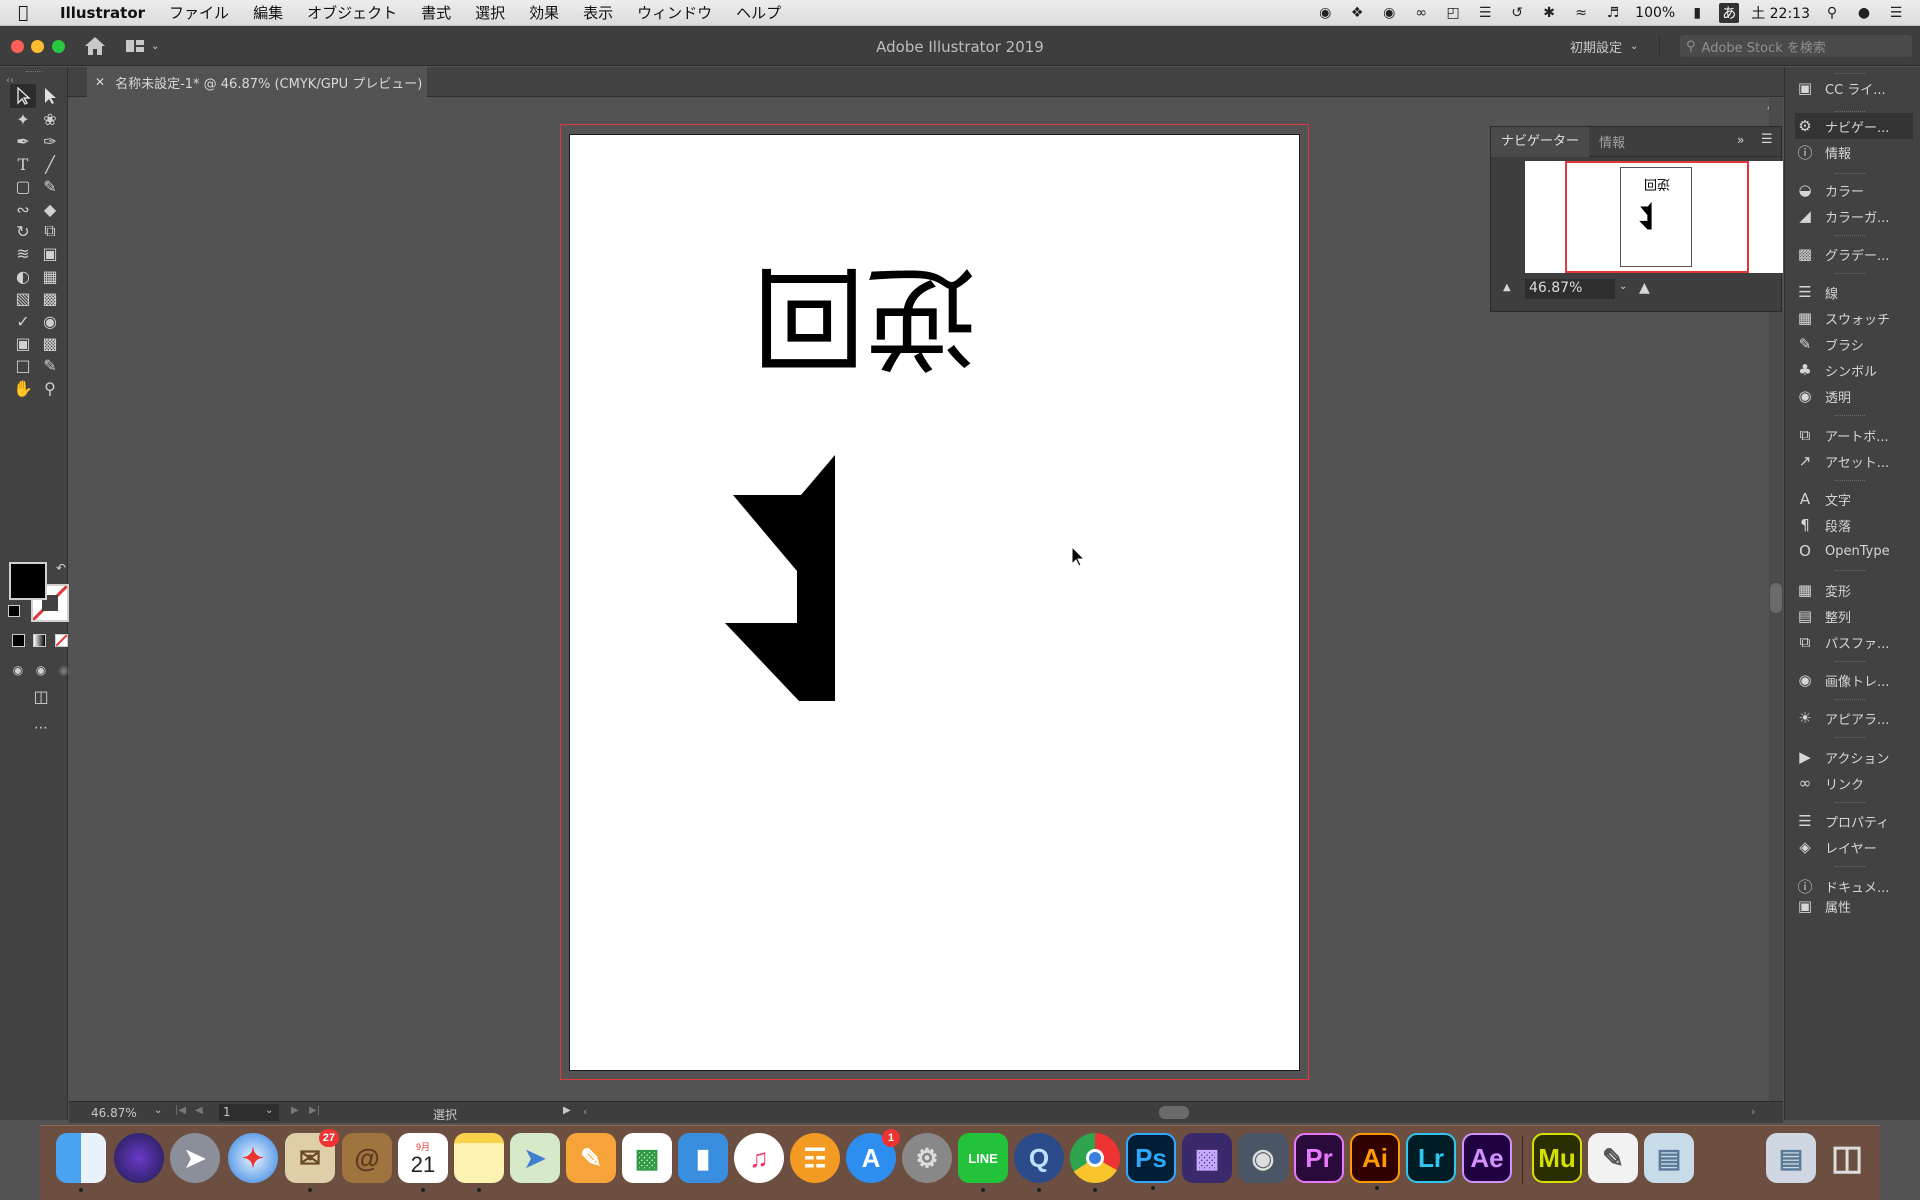 Image resolution: width=1920 pixels, height=1200 pixels. Describe the element at coordinates (199, 1110) in the screenshot. I see `prev-artboard-icon: ◀` at that location.